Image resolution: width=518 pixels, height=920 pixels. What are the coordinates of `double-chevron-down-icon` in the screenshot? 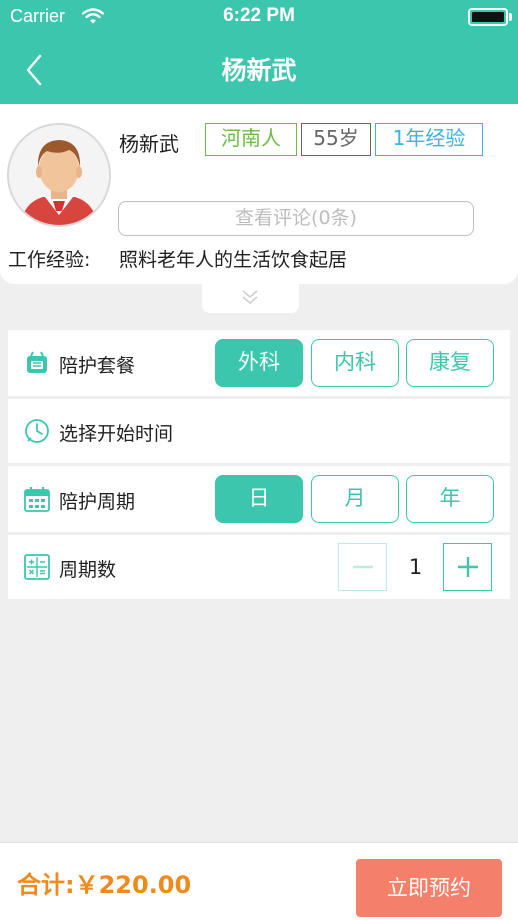 It's located at (250, 297).